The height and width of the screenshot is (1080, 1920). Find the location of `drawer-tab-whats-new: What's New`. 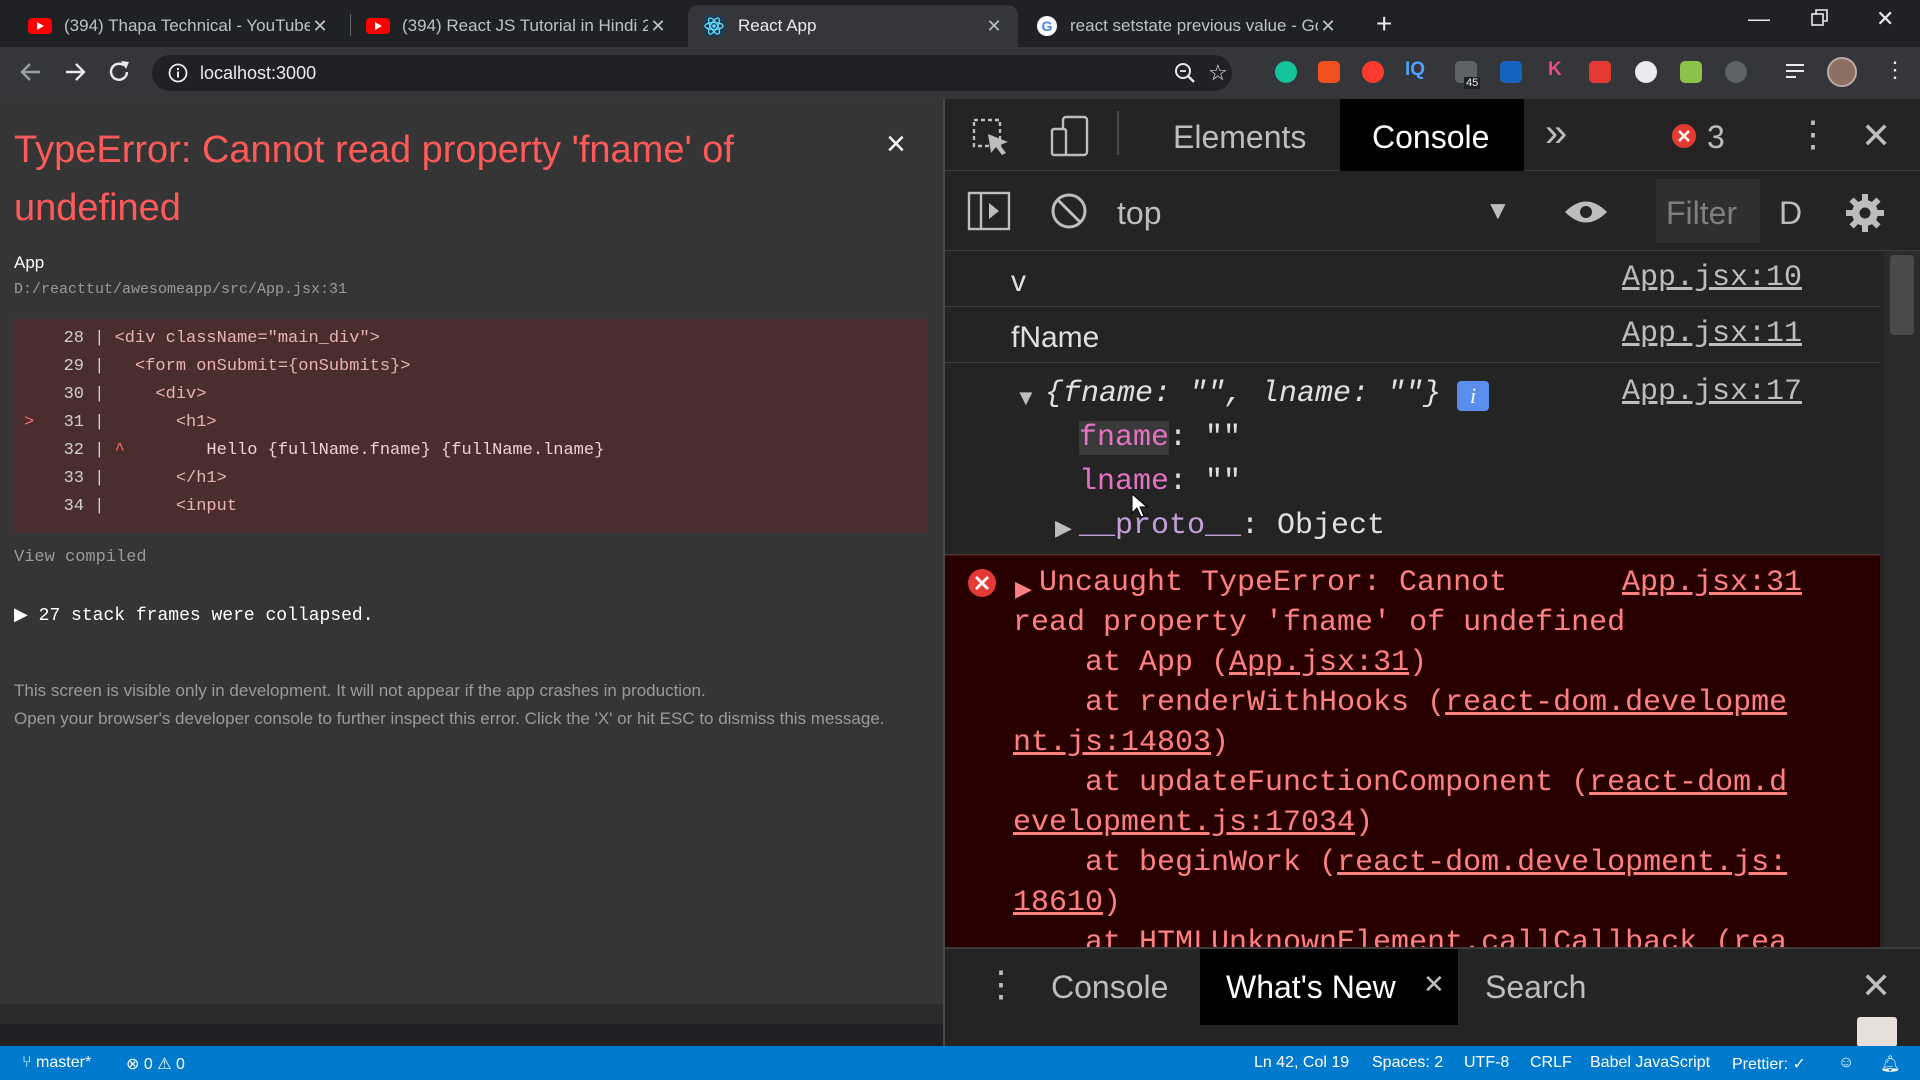

drawer-tab-whats-new: What's New is located at coordinates (1311, 987).